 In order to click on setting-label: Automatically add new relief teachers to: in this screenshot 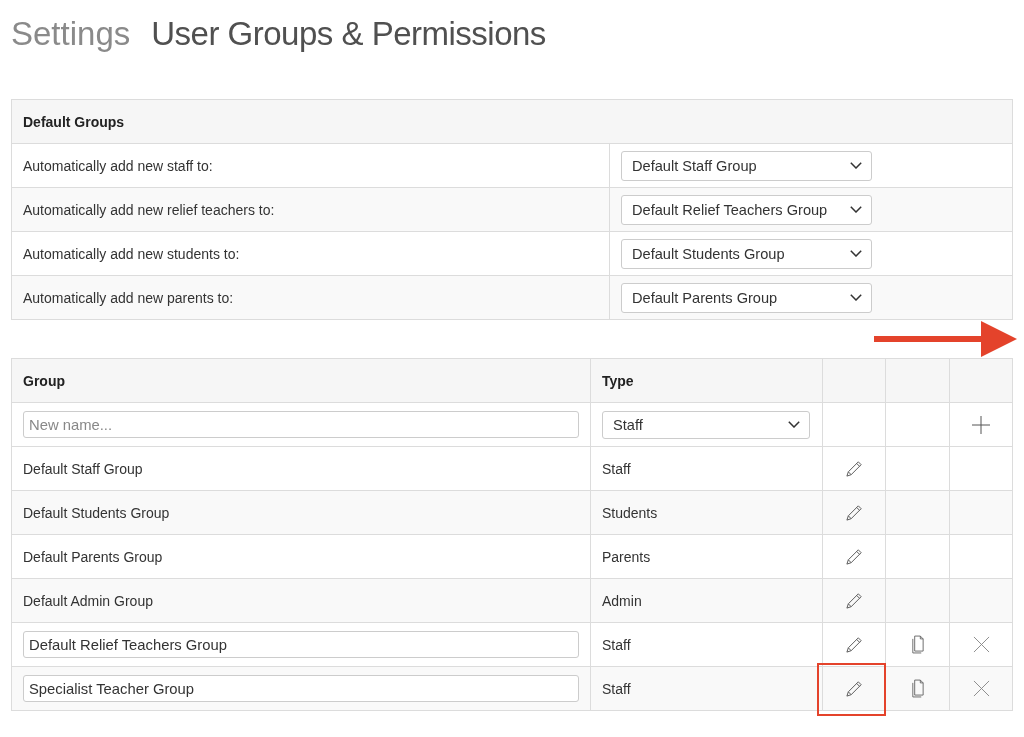, I will do `click(149, 209)`.